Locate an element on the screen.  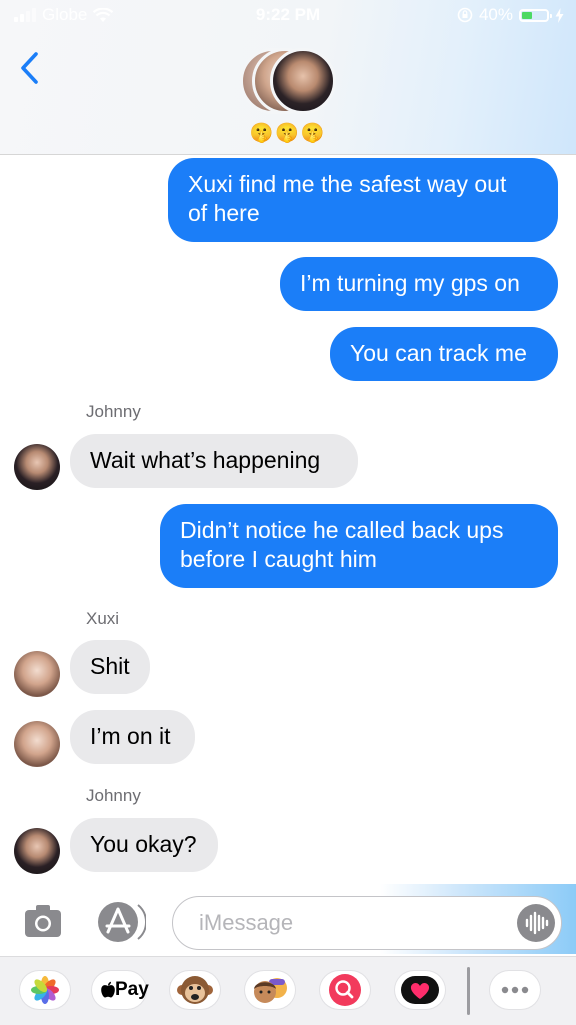
apple-pay-button: Pay is located at coordinates (120, 990).